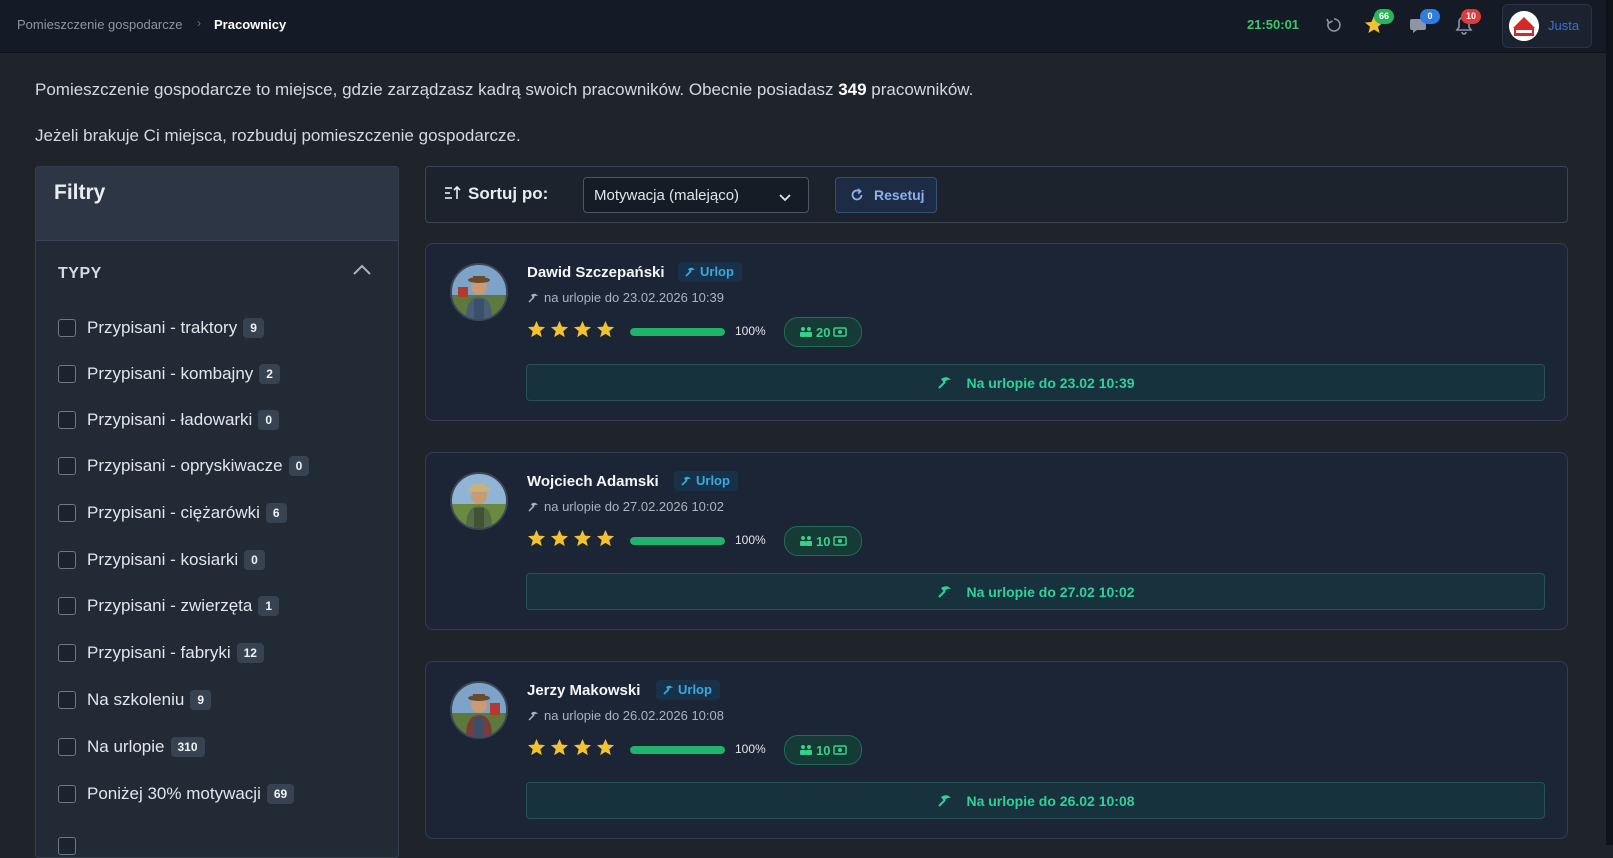  What do you see at coordinates (135, 700) in the screenshot?
I see `filter-item: Na szkoleniu 9` at bounding box center [135, 700].